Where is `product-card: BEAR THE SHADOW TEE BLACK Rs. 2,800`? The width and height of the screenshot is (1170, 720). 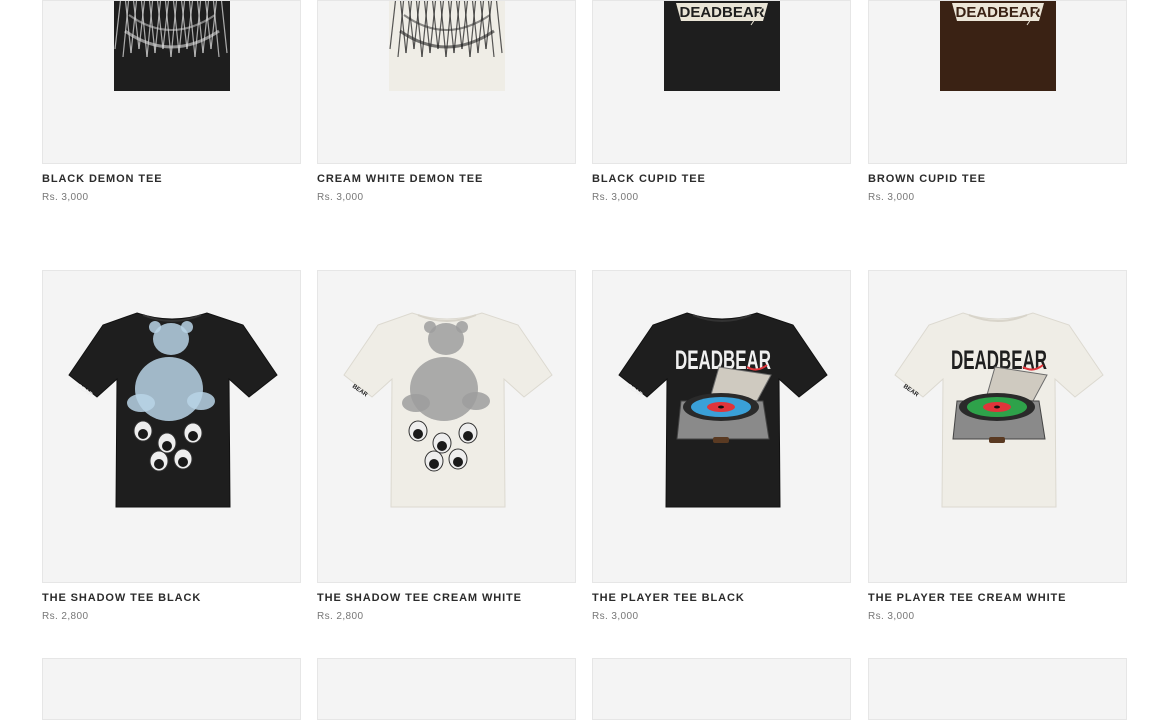
product-card: BEAR THE SHADOW TEE BLACK Rs. 2,800 is located at coordinates (171, 446).